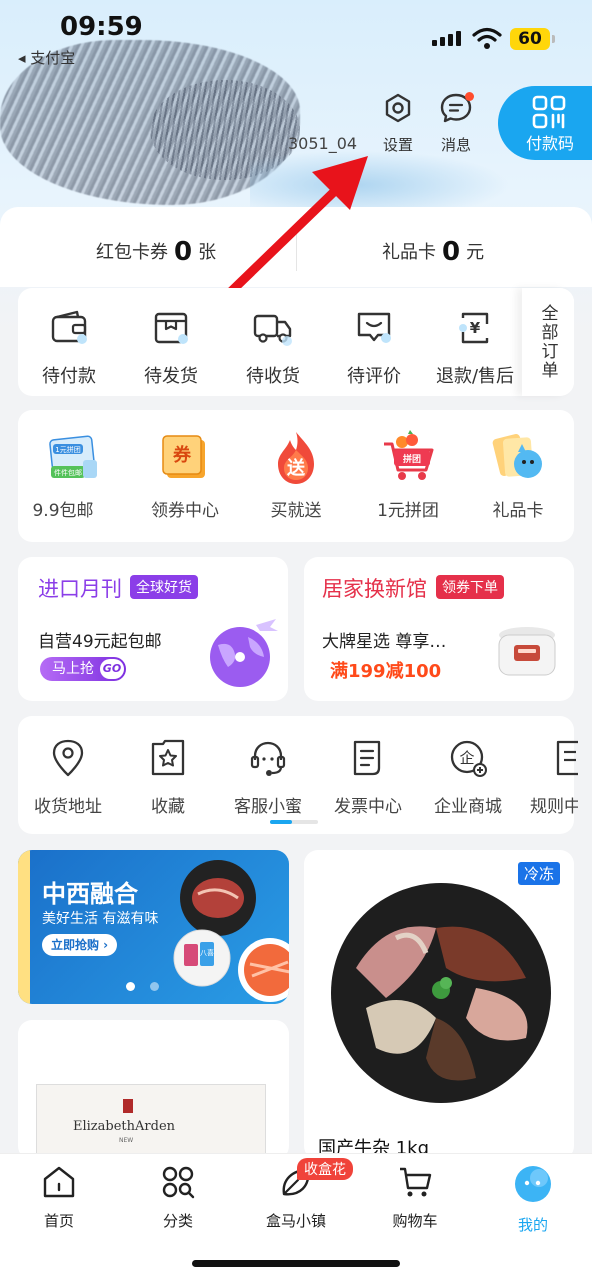 This screenshot has height=1280, width=592. Describe the element at coordinates (554, 807) in the screenshot. I see `service-label: 规则中` at that location.